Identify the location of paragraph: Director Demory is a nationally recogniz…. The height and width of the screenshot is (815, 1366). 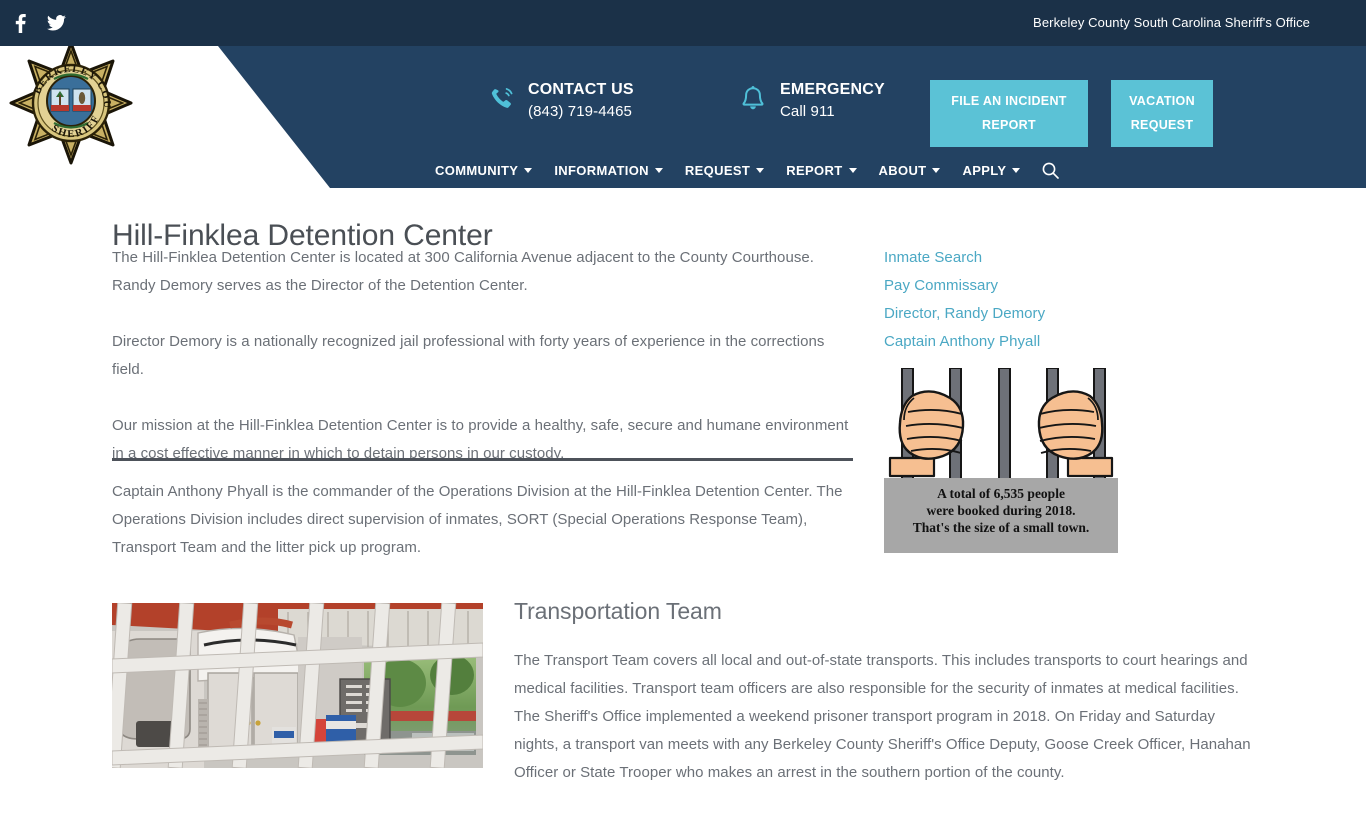
(468, 355).